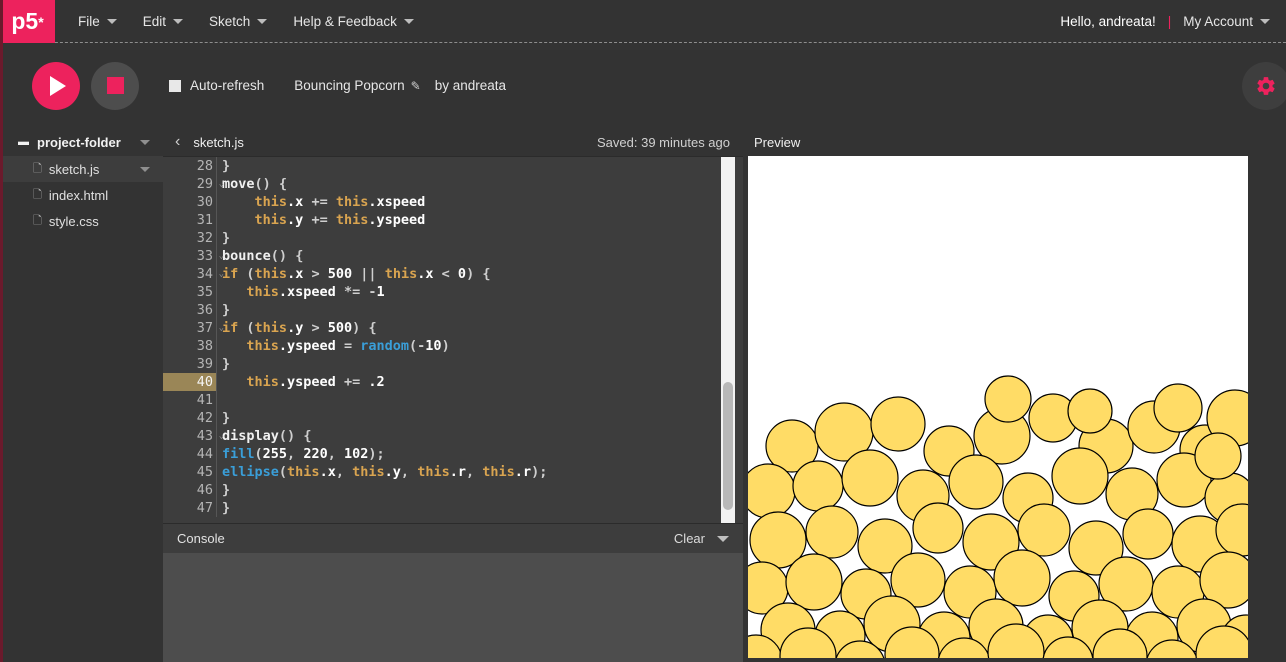  I want to click on p5-logo: p5 *, so click(27, 21).